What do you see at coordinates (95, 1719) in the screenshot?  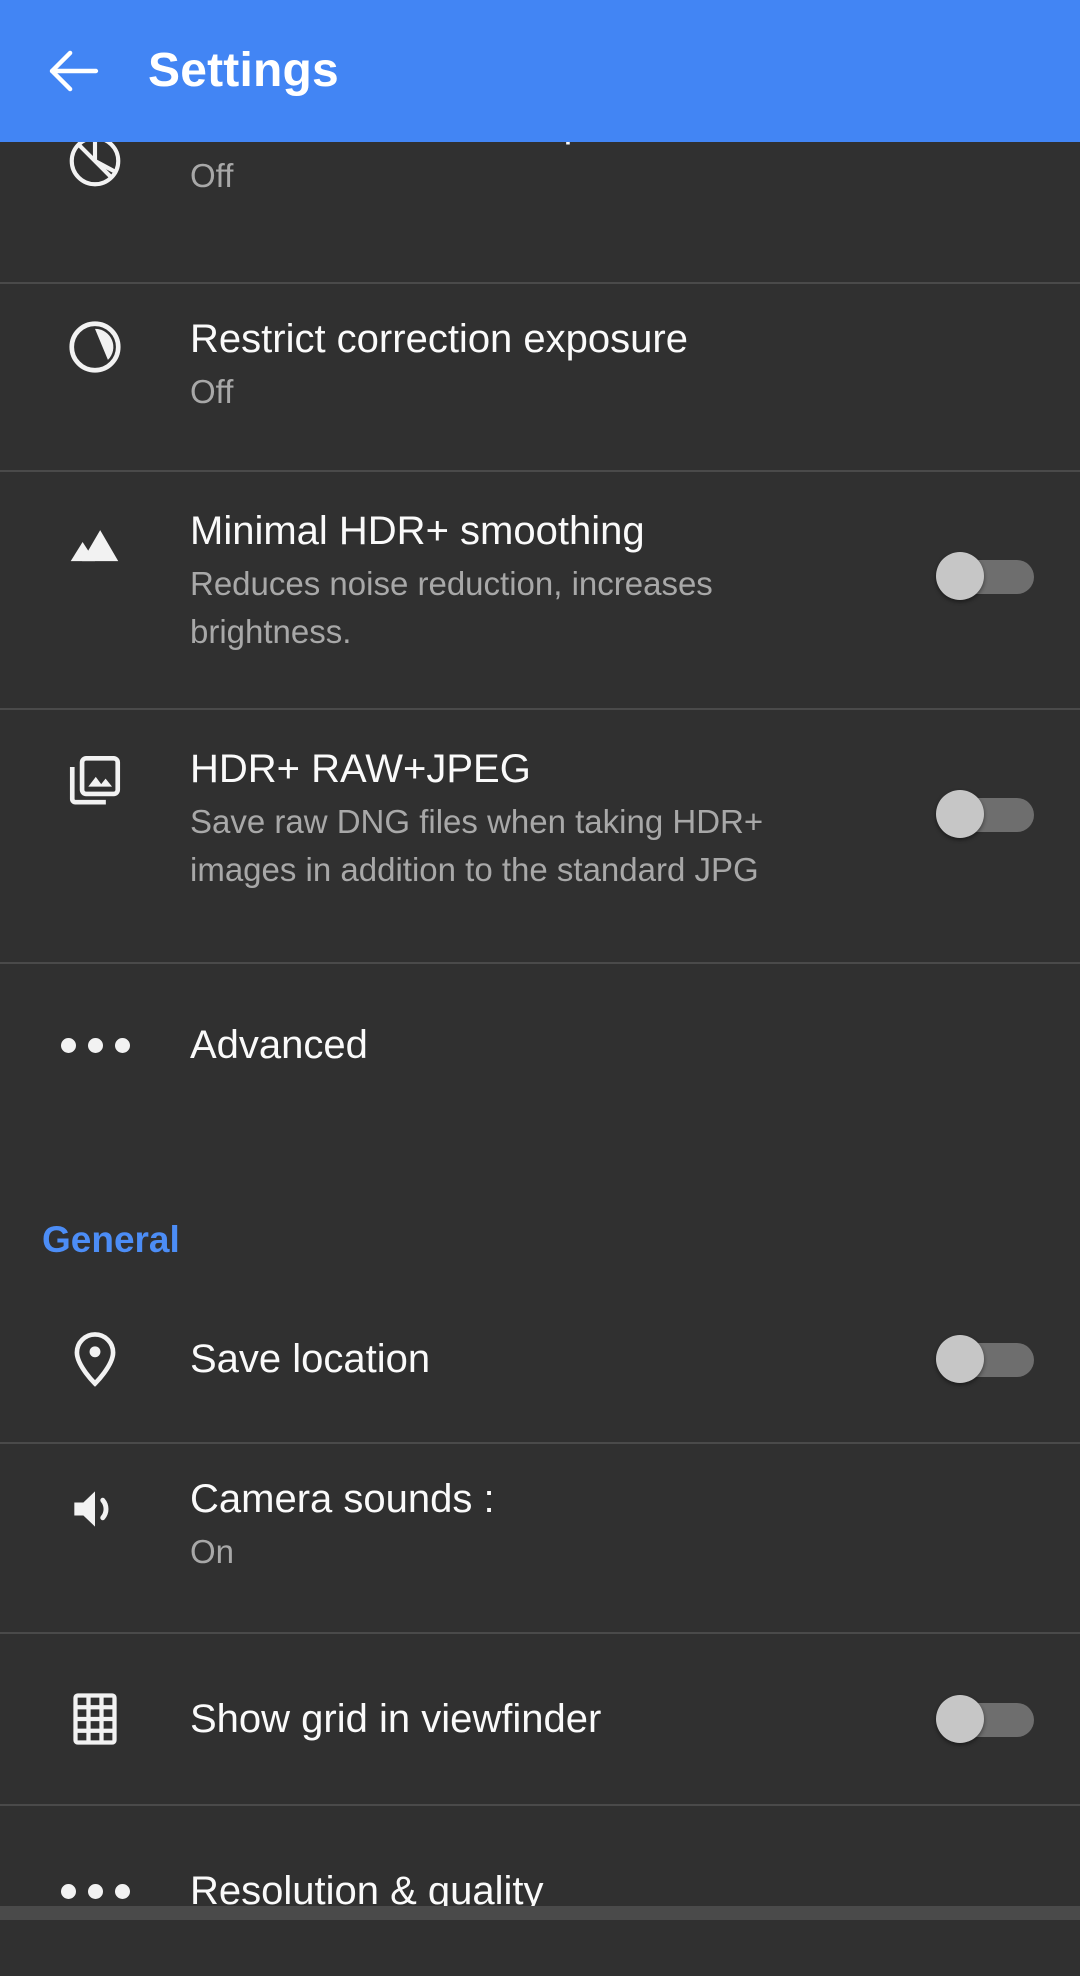 I see `grid-icon` at bounding box center [95, 1719].